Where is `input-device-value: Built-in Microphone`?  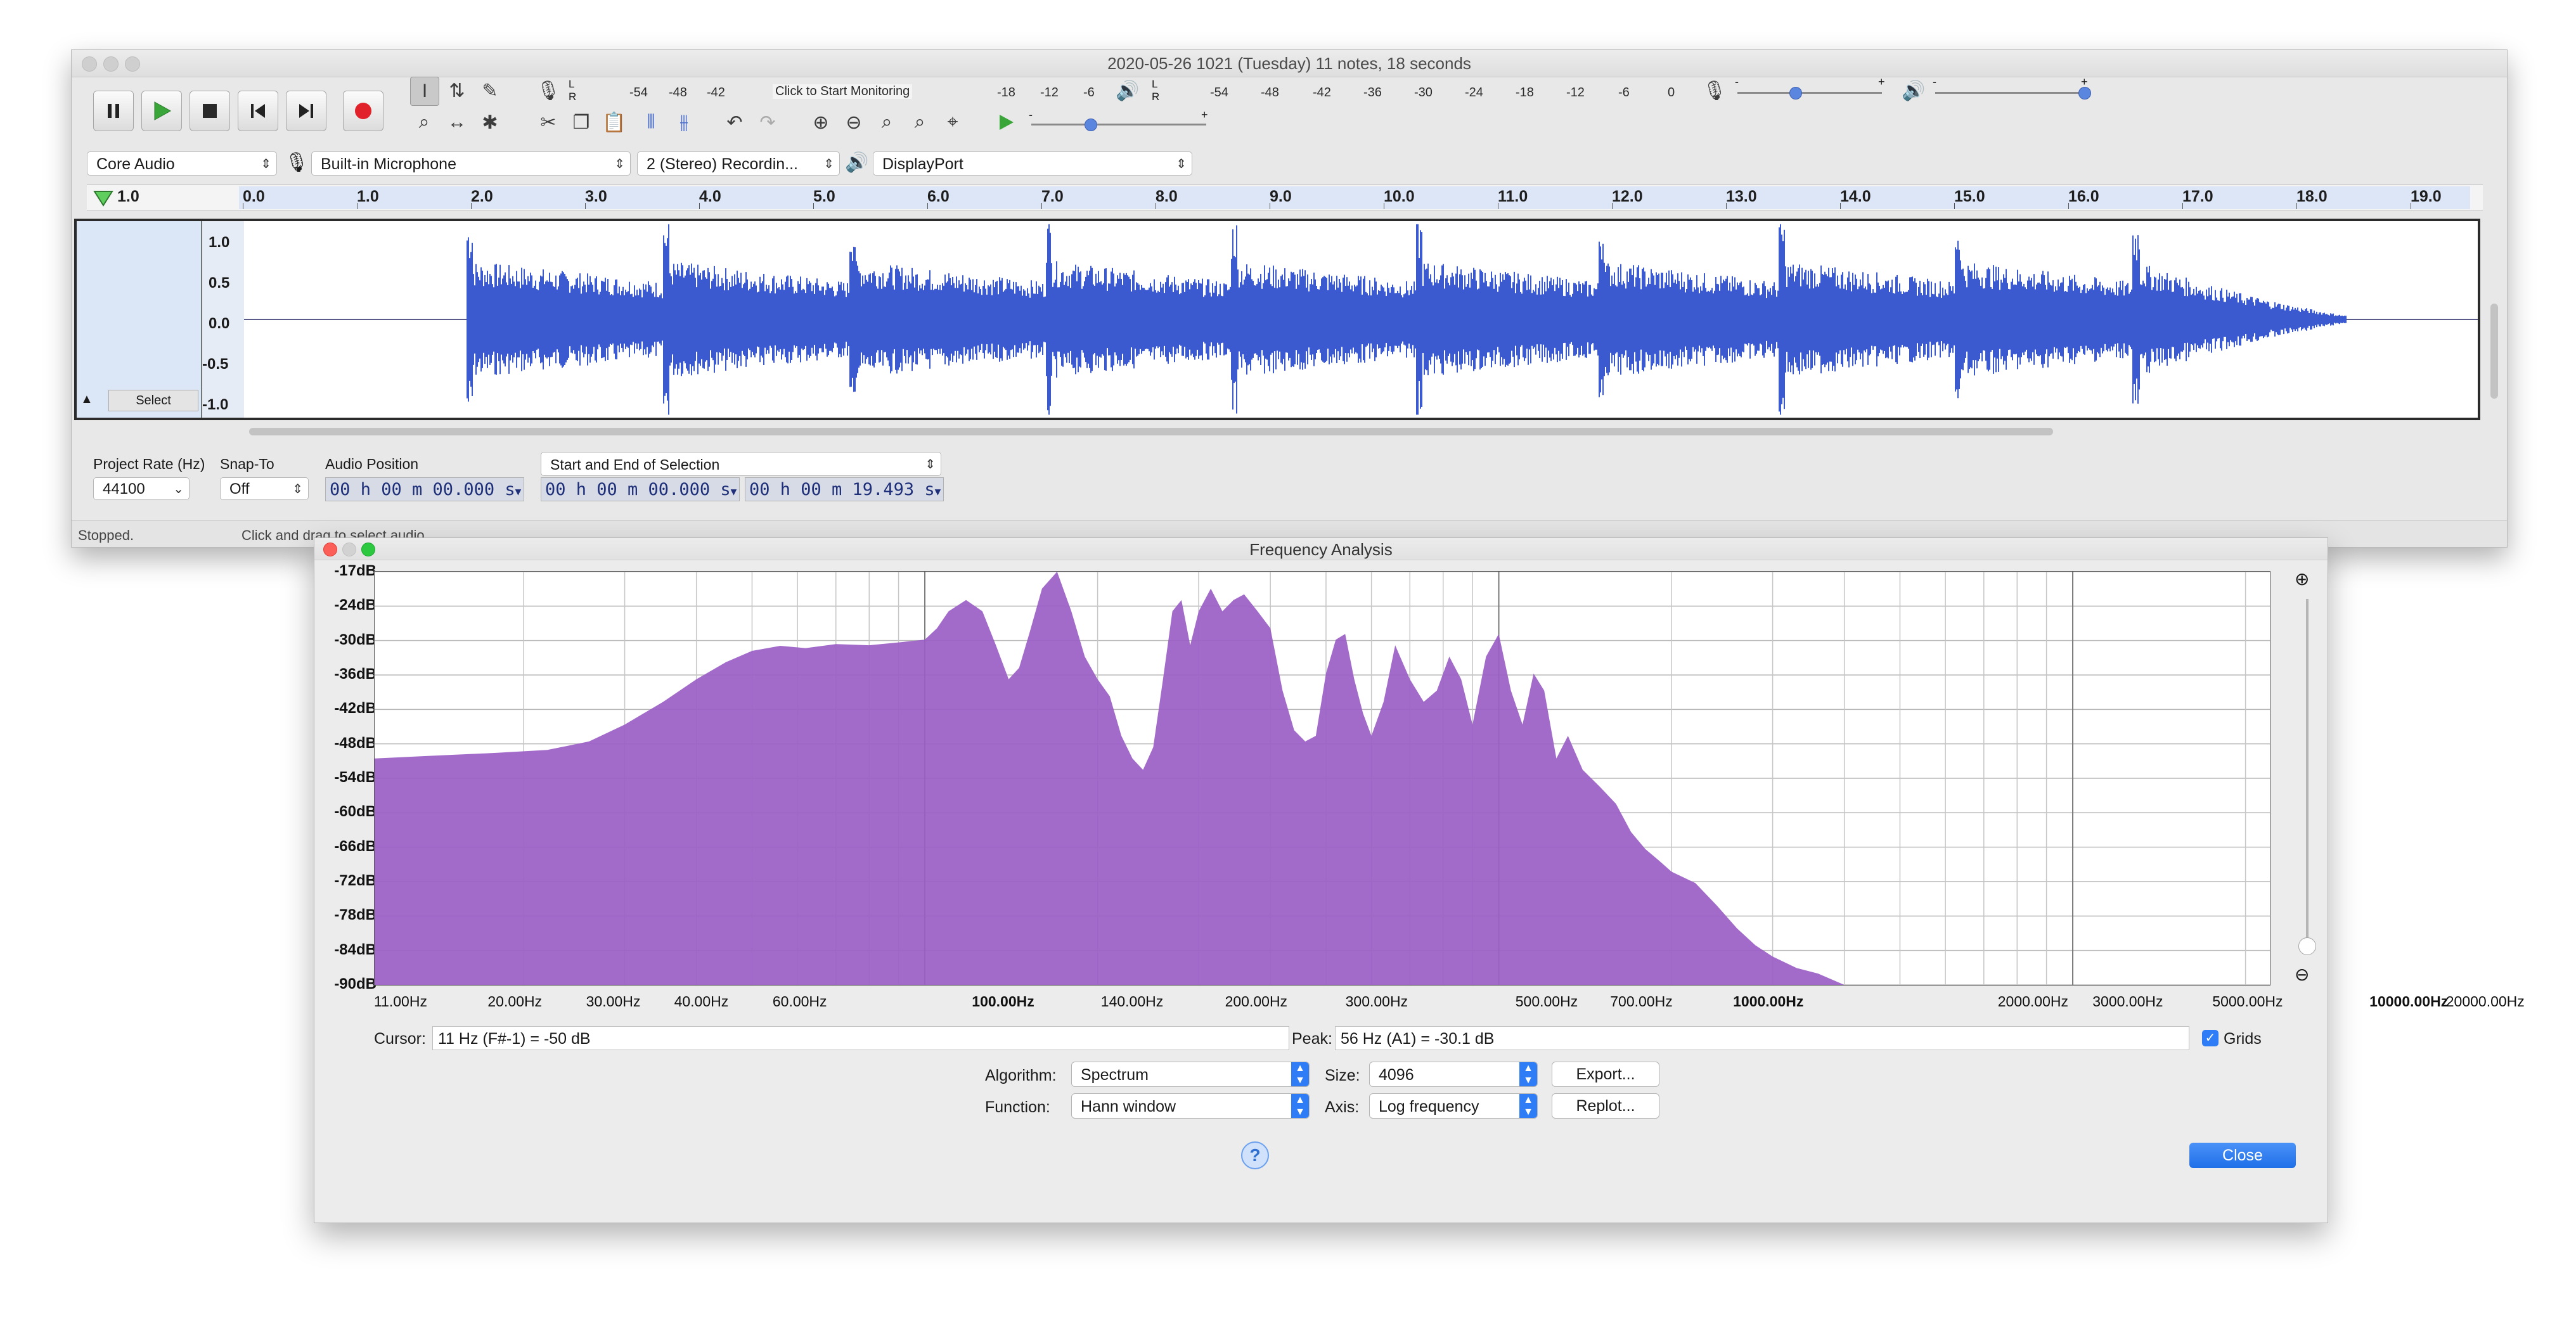 input-device-value: Built-in Microphone is located at coordinates (388, 164).